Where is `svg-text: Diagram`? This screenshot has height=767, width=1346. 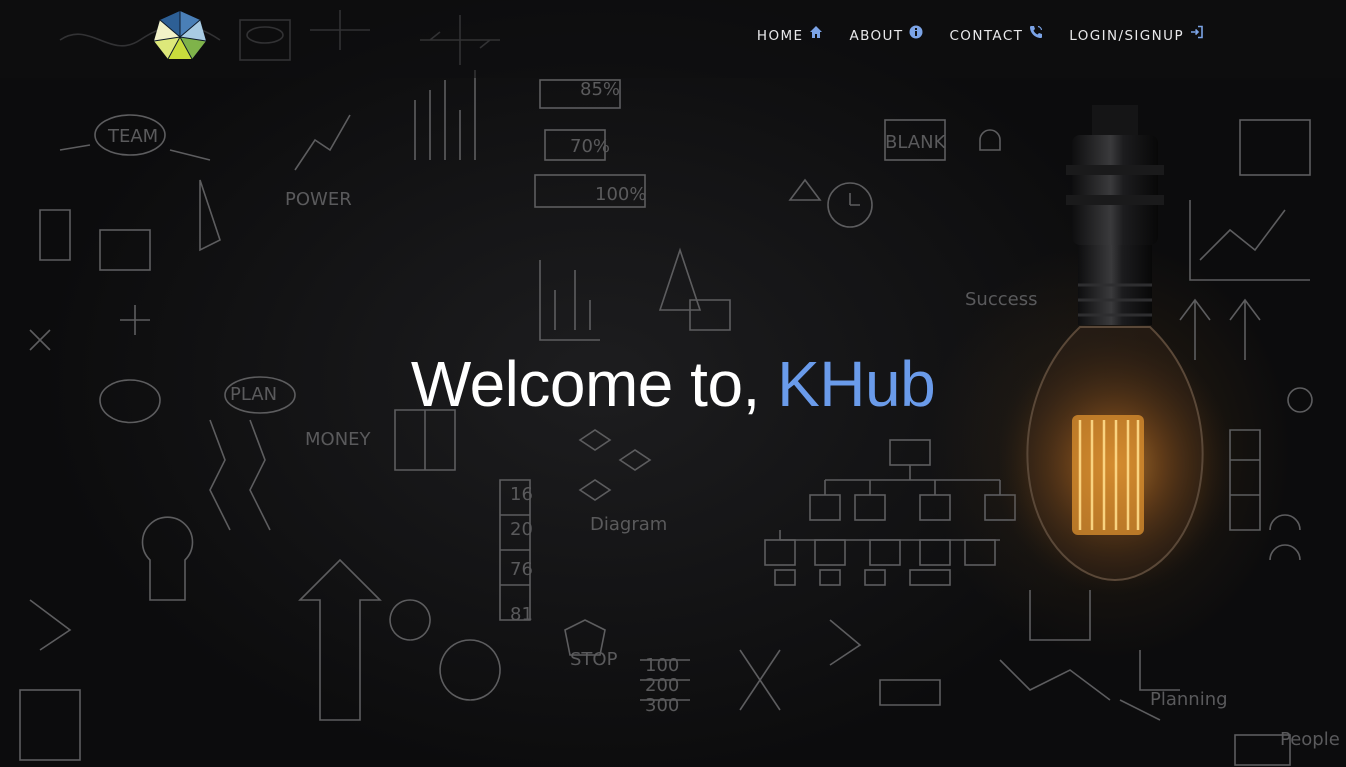
svg-text: Diagram is located at coordinates (628, 524).